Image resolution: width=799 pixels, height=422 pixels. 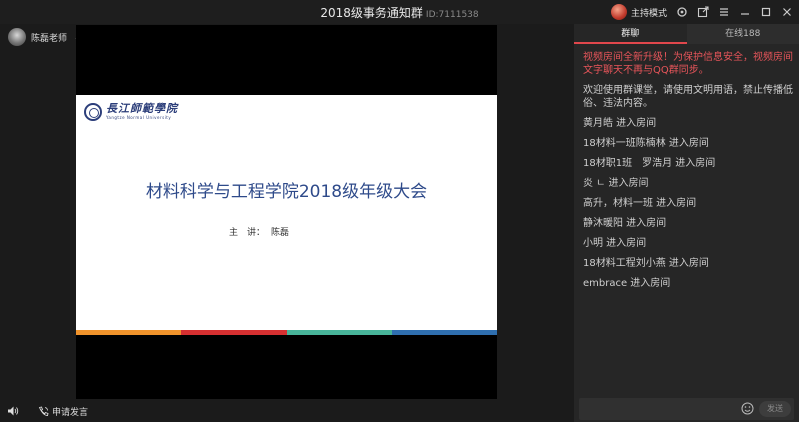 I want to click on minimize-icon, so click(x=745, y=12).